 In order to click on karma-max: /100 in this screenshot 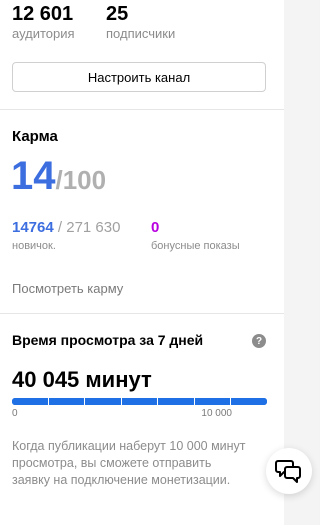, I will do `click(81, 180)`.